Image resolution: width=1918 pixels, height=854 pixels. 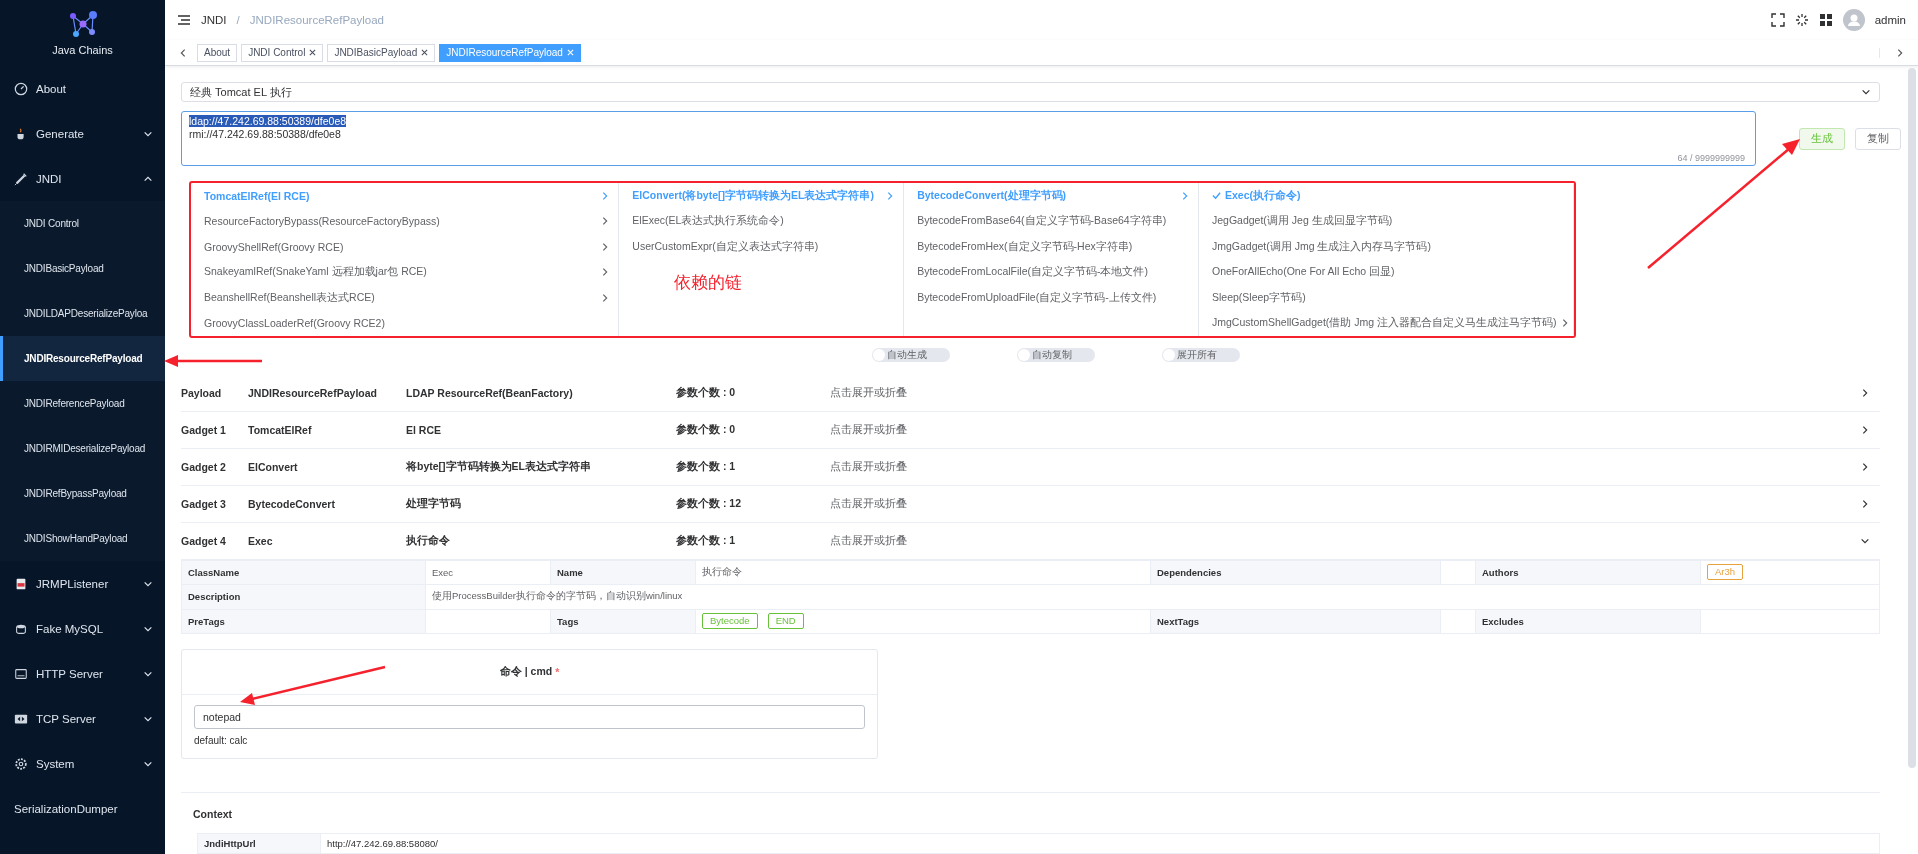 I want to click on breadcrumb-item: JNDIResourceRefPayload, so click(x=316, y=20).